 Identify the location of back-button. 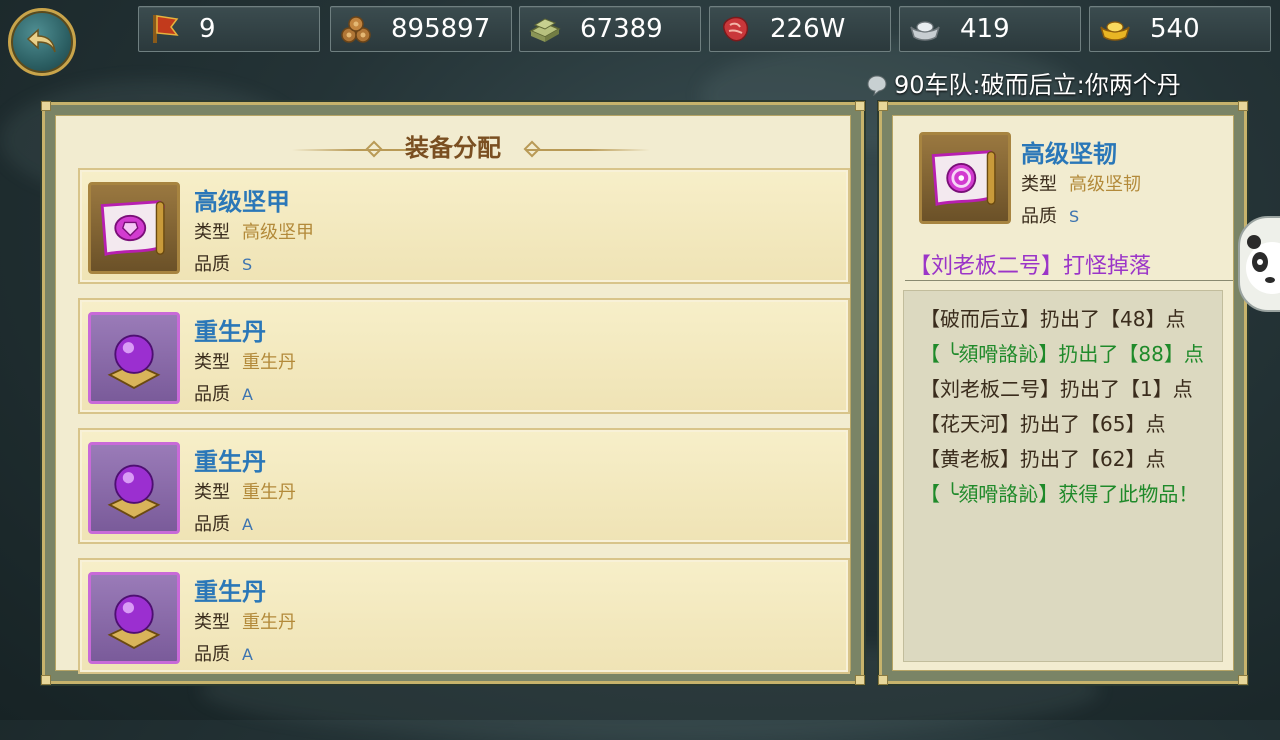
(42, 42).